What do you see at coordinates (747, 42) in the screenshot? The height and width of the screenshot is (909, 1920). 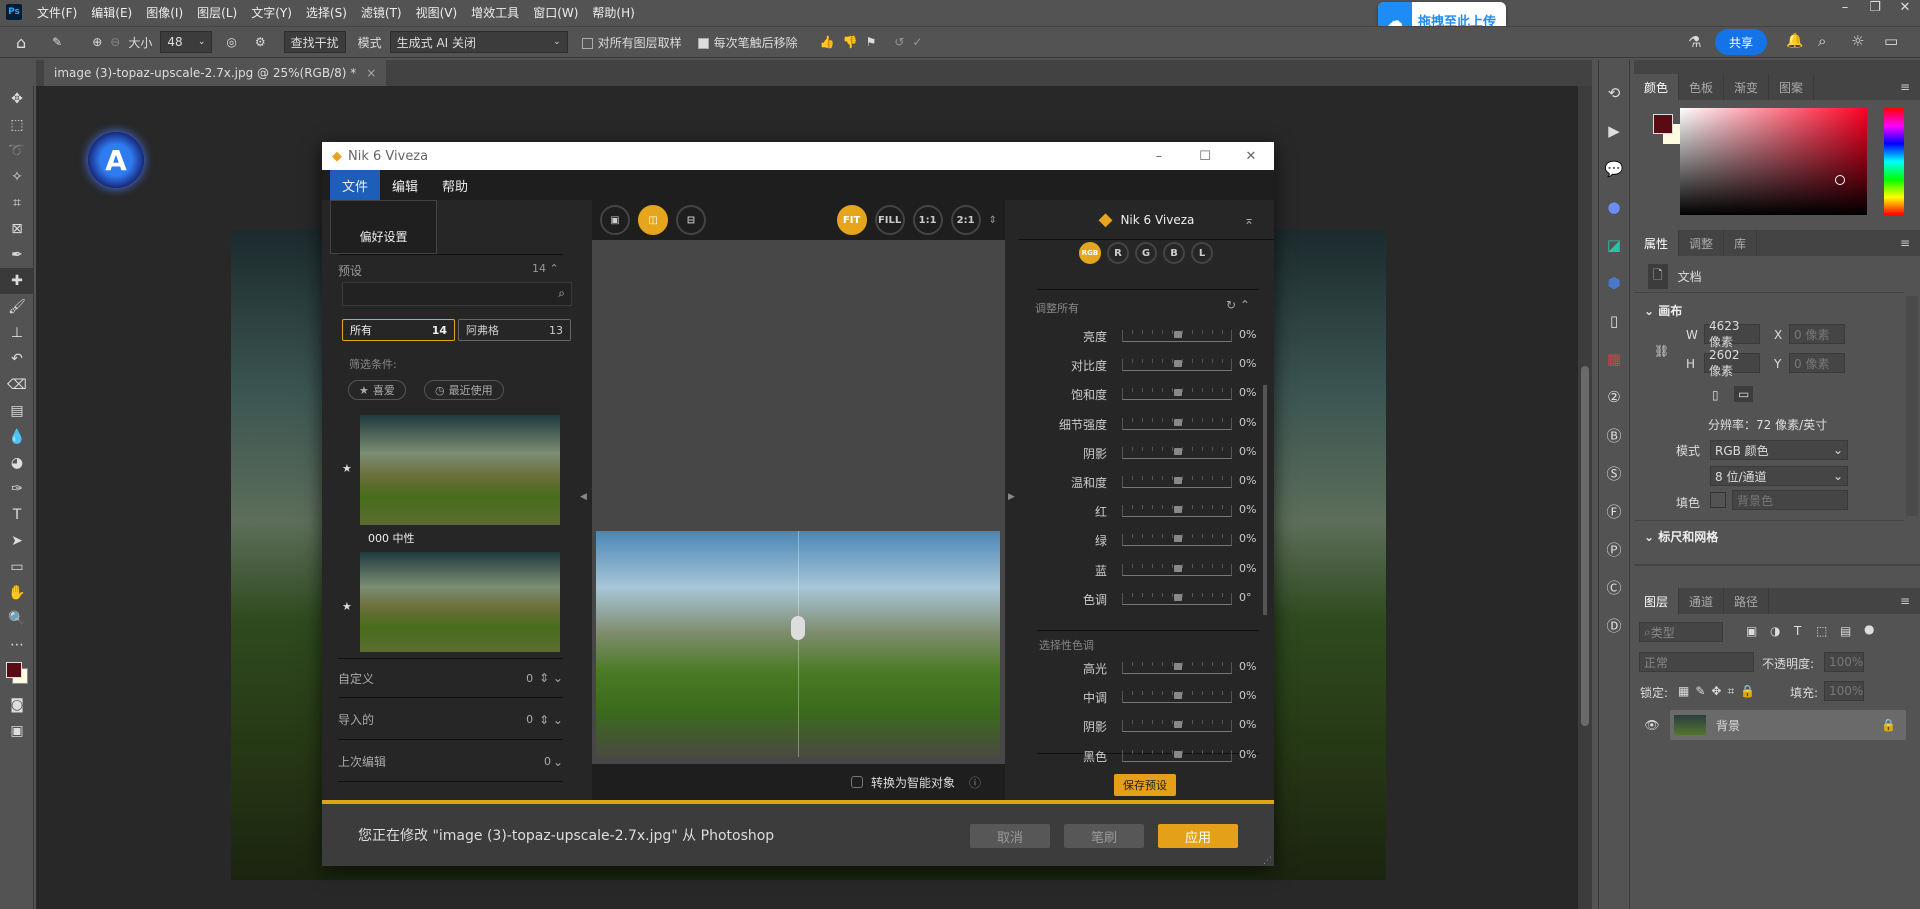 I see `remove-after-stroke-checkbox: 每次笔触后移除` at bounding box center [747, 42].